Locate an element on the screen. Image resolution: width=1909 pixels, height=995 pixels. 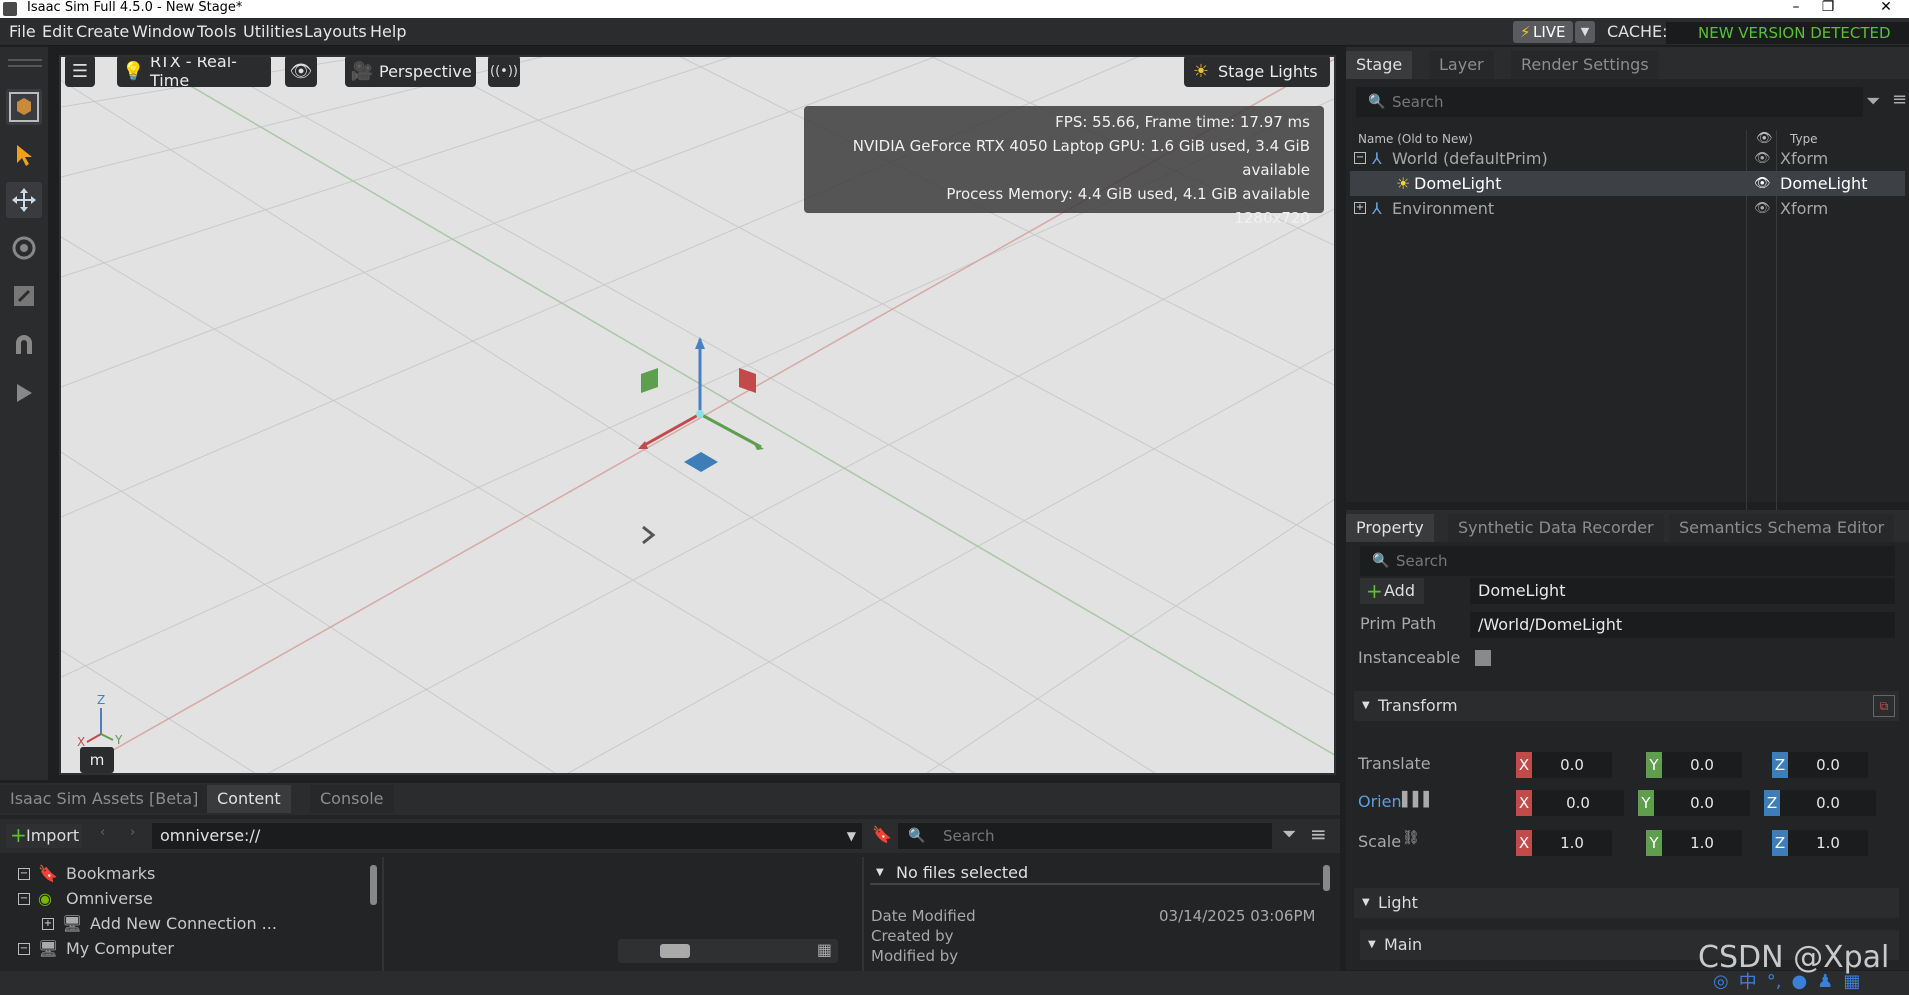
tab-stage: Stage is located at coordinates (1379, 65).